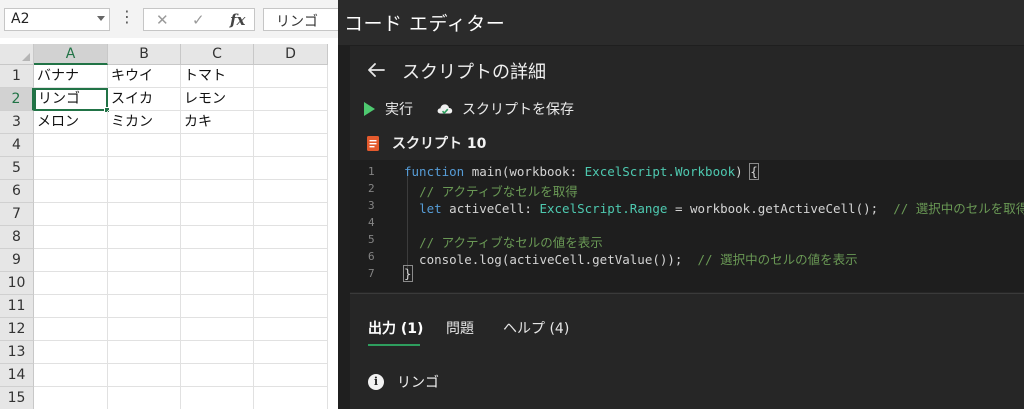 This screenshot has width=1024, height=409. What do you see at coordinates (71, 375) in the screenshot?
I see `cell-a14` at bounding box center [71, 375].